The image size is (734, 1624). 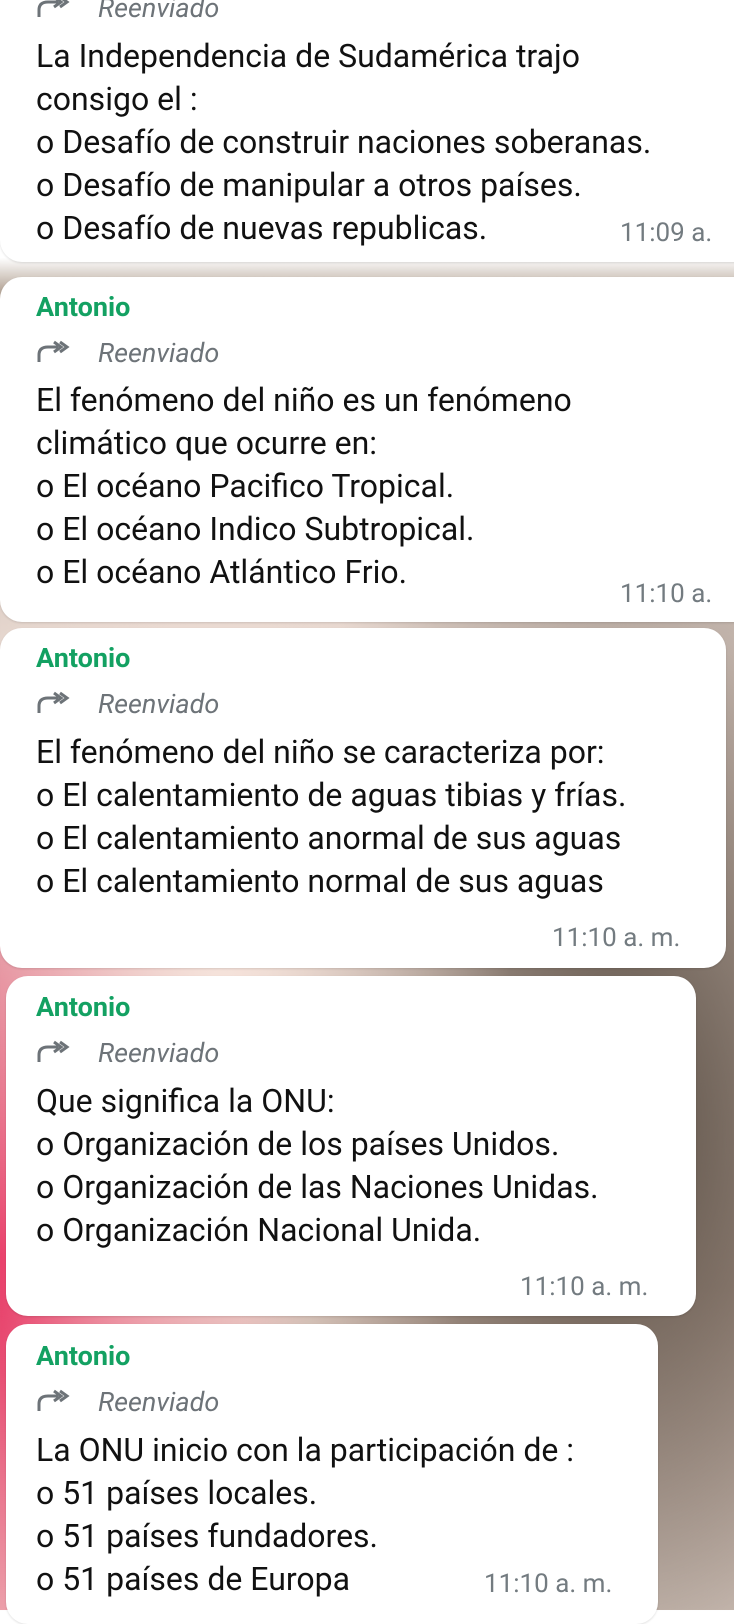 I want to click on message-line: consigo el :, so click(x=117, y=99).